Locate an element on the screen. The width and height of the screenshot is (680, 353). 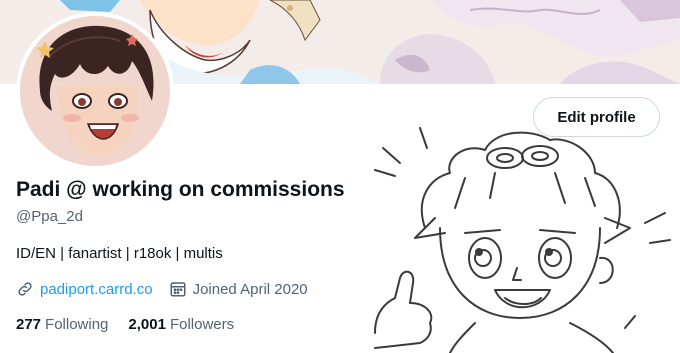
avatar-image is located at coordinates (95, 91).